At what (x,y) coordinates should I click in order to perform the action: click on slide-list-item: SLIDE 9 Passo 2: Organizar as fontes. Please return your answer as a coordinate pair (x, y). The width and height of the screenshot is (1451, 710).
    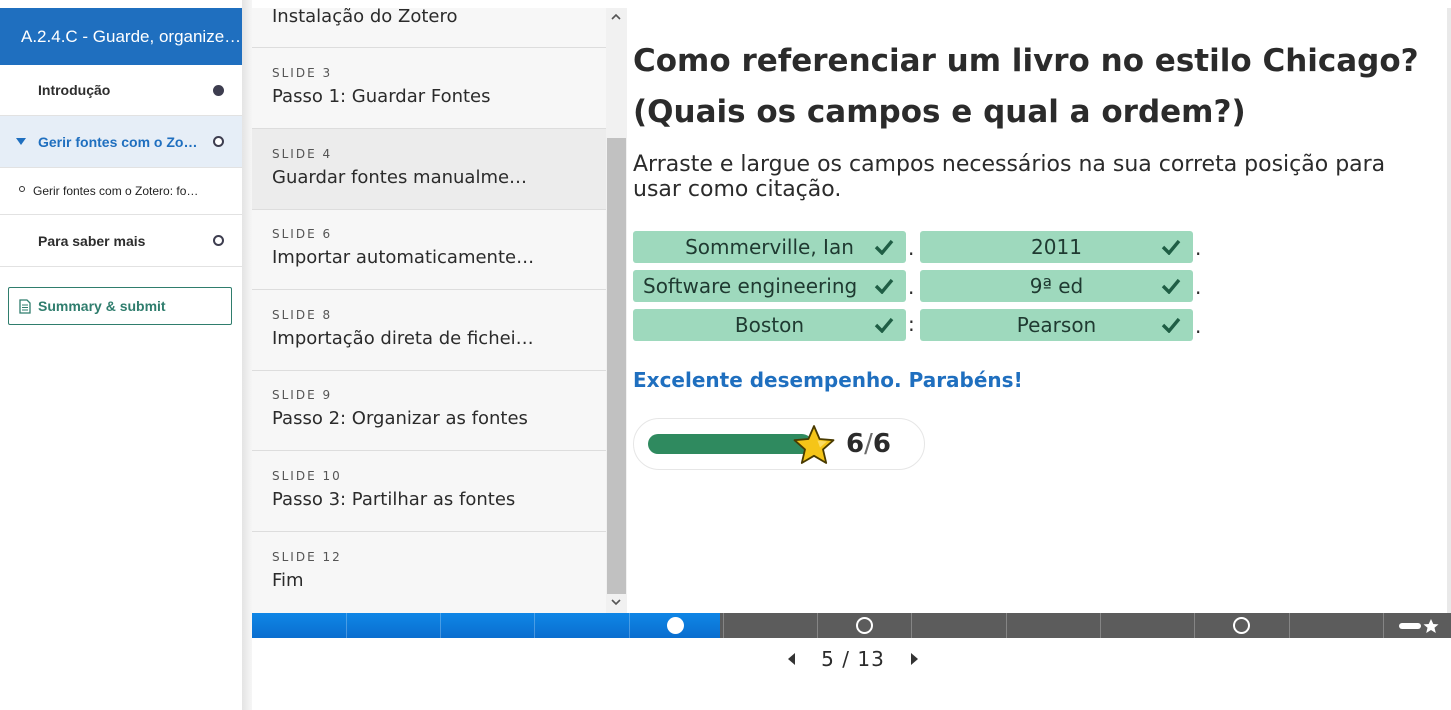
    Looking at the image, I should click on (429, 411).